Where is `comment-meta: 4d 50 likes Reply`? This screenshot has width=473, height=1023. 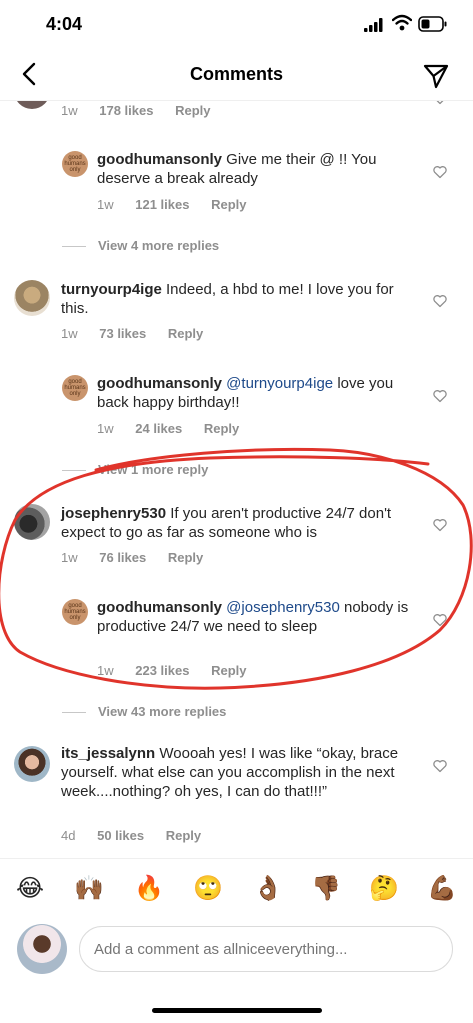 comment-meta: 4d 50 likes Reply is located at coordinates (140, 835).